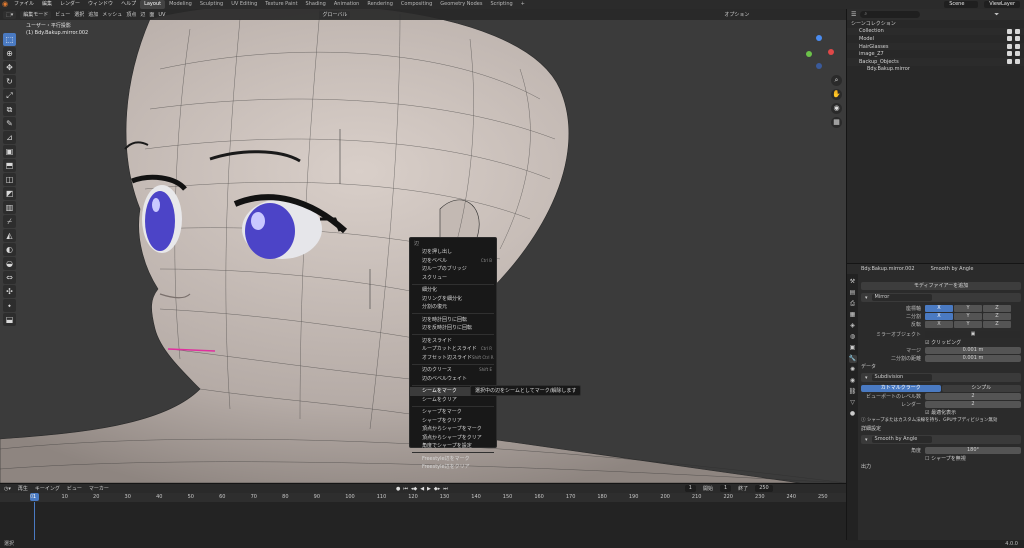 This screenshot has width=1024, height=548. What do you see at coordinates (973, 334) in the screenshot?
I see `mirror-object-field: ▣` at bounding box center [973, 334].